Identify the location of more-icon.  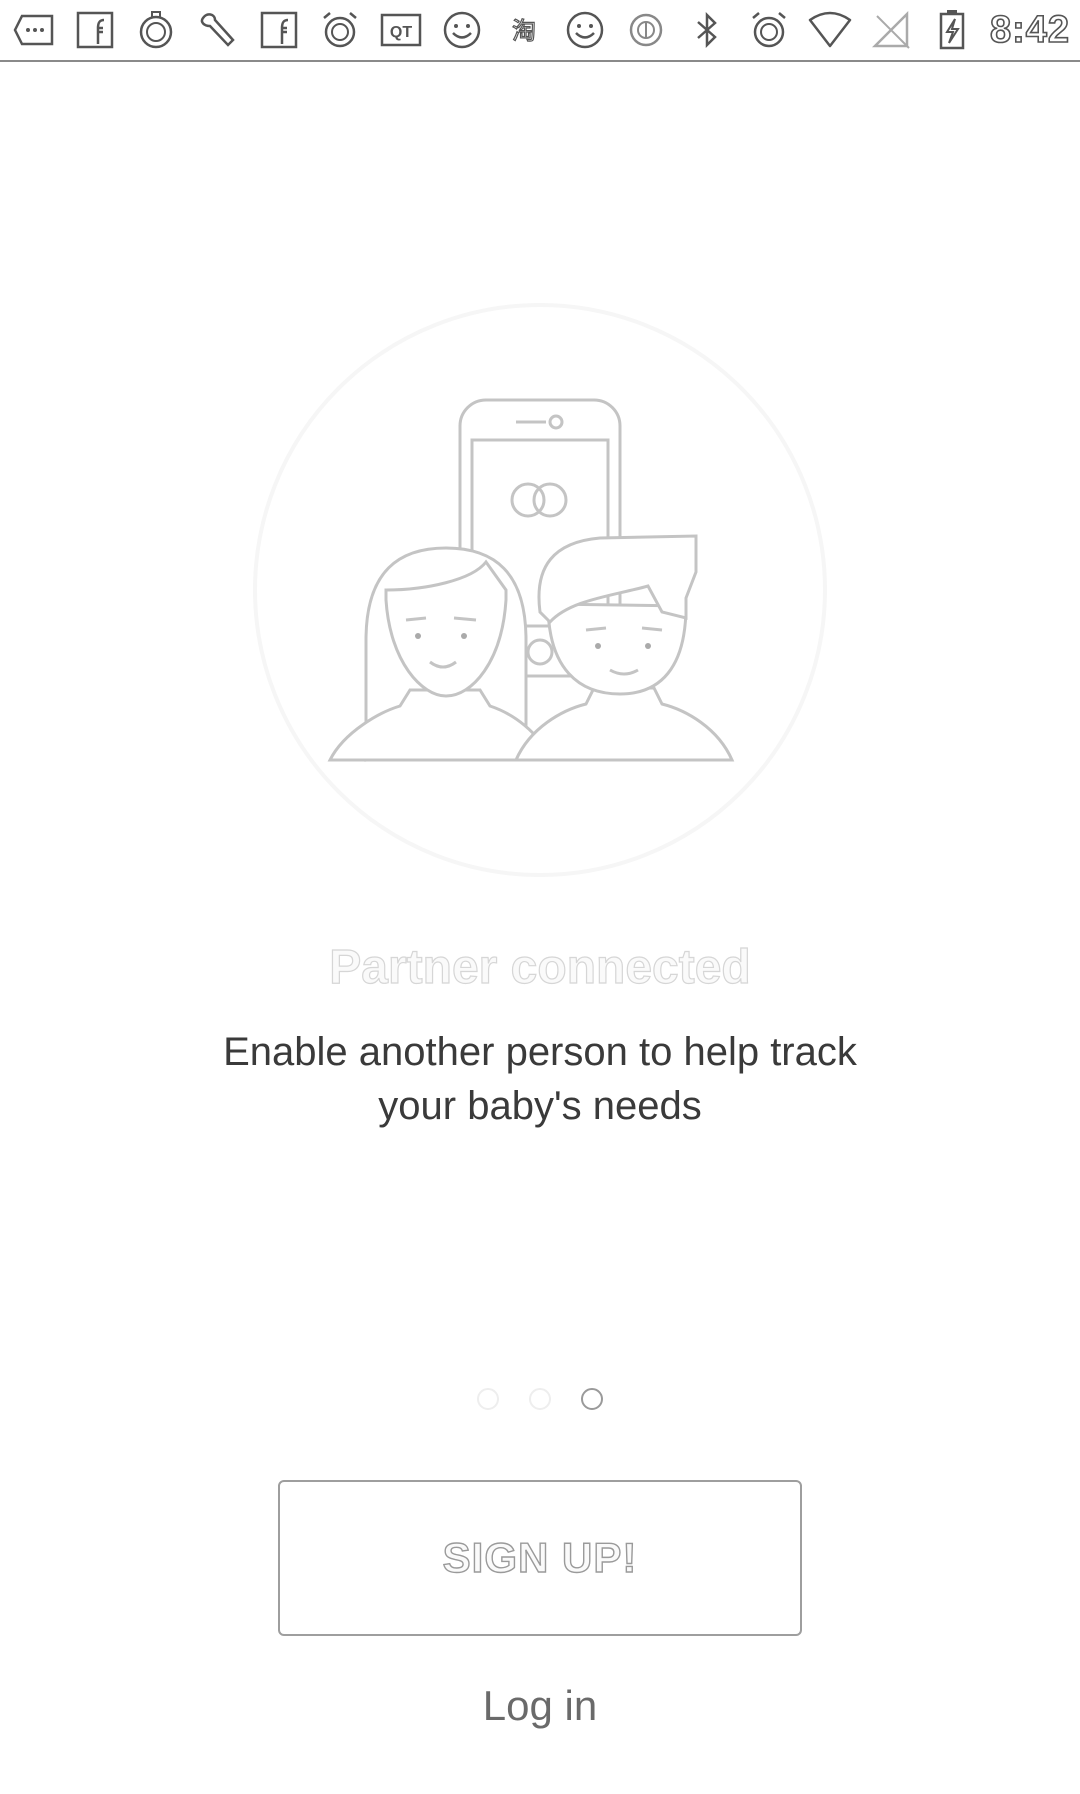
(33, 30).